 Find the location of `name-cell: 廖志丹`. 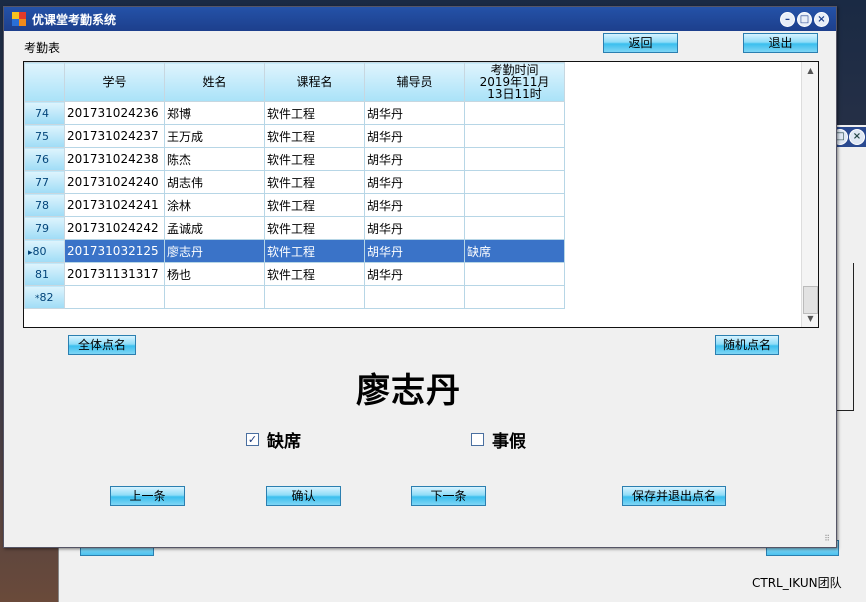

name-cell: 廖志丹 is located at coordinates (214, 251).